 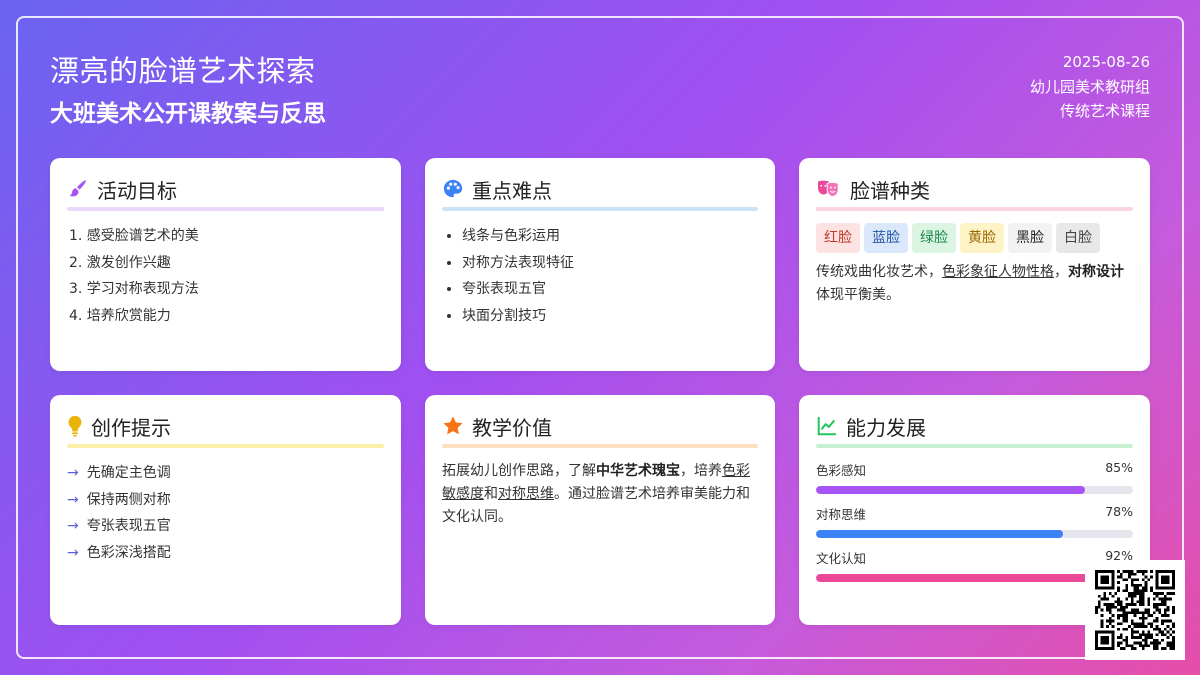 I want to click on tag-red-face: 红脸, so click(x=838, y=238).